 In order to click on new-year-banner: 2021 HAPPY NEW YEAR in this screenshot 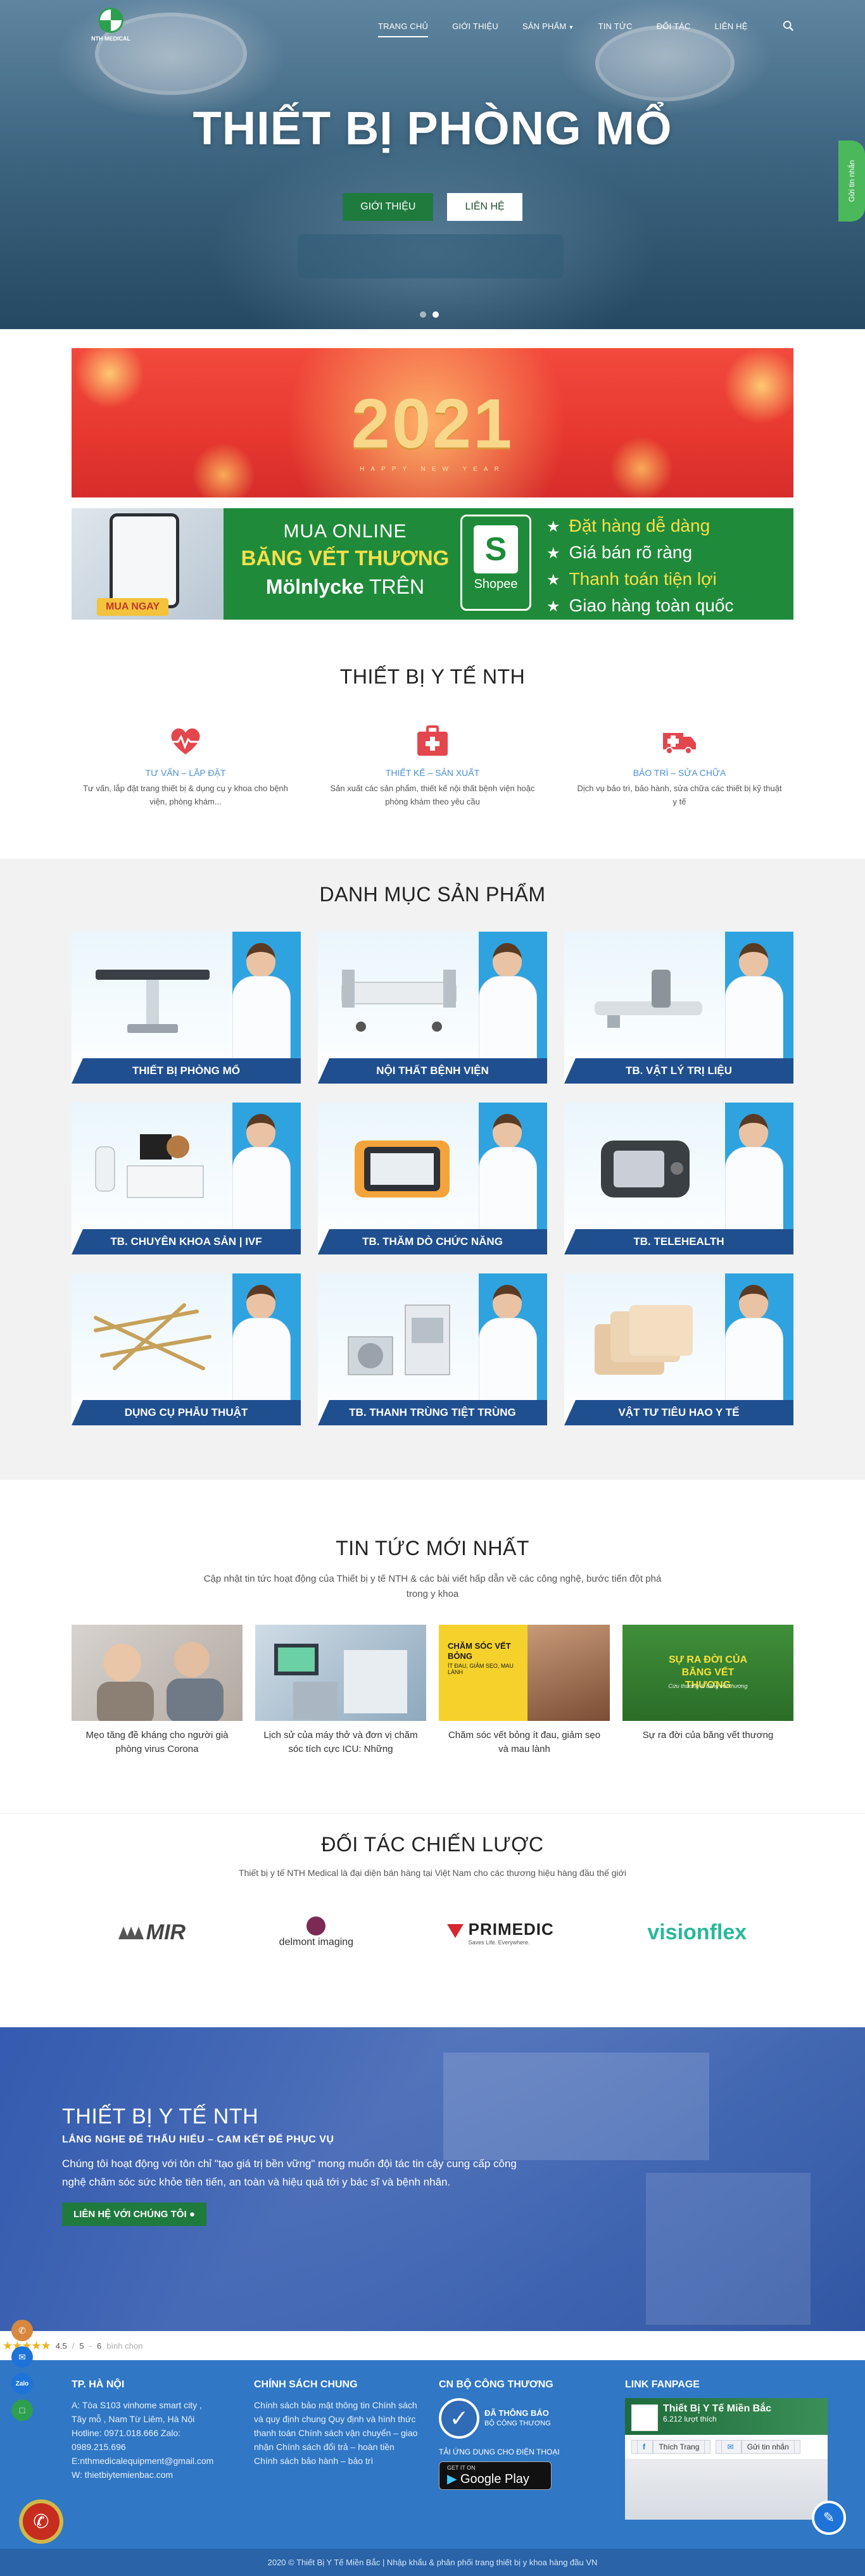, I will do `click(432, 422)`.